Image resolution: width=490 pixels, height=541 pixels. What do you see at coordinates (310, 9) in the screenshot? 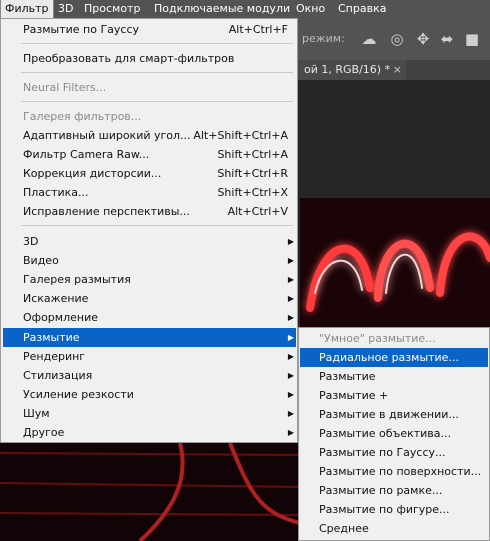
I see `menu-window: Окно` at bounding box center [310, 9].